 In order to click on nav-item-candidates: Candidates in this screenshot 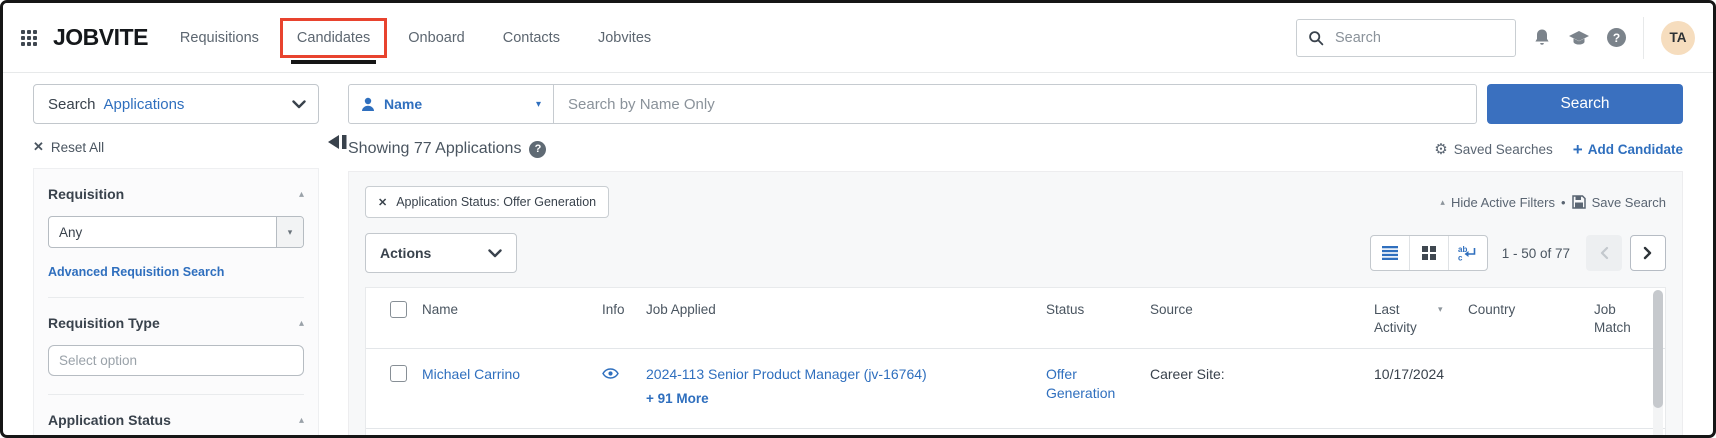, I will do `click(333, 40)`.